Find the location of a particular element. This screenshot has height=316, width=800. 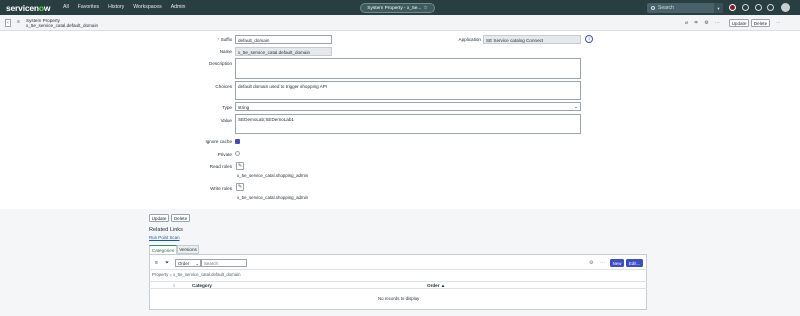

value-label: Value is located at coordinates (226, 120).